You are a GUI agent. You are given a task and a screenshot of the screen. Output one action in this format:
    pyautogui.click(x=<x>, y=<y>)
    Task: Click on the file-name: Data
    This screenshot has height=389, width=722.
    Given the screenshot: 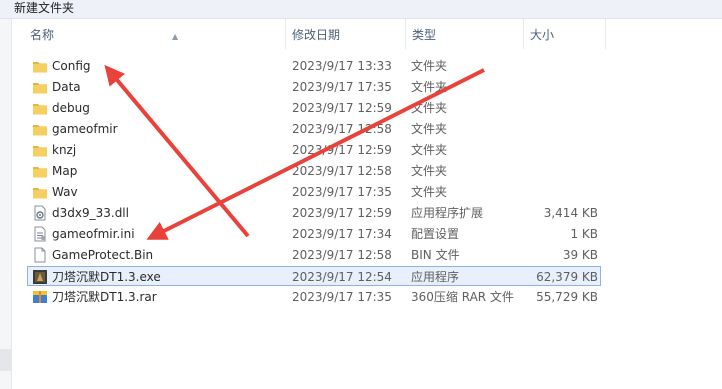 What is the action you would take?
    pyautogui.click(x=66, y=87)
    